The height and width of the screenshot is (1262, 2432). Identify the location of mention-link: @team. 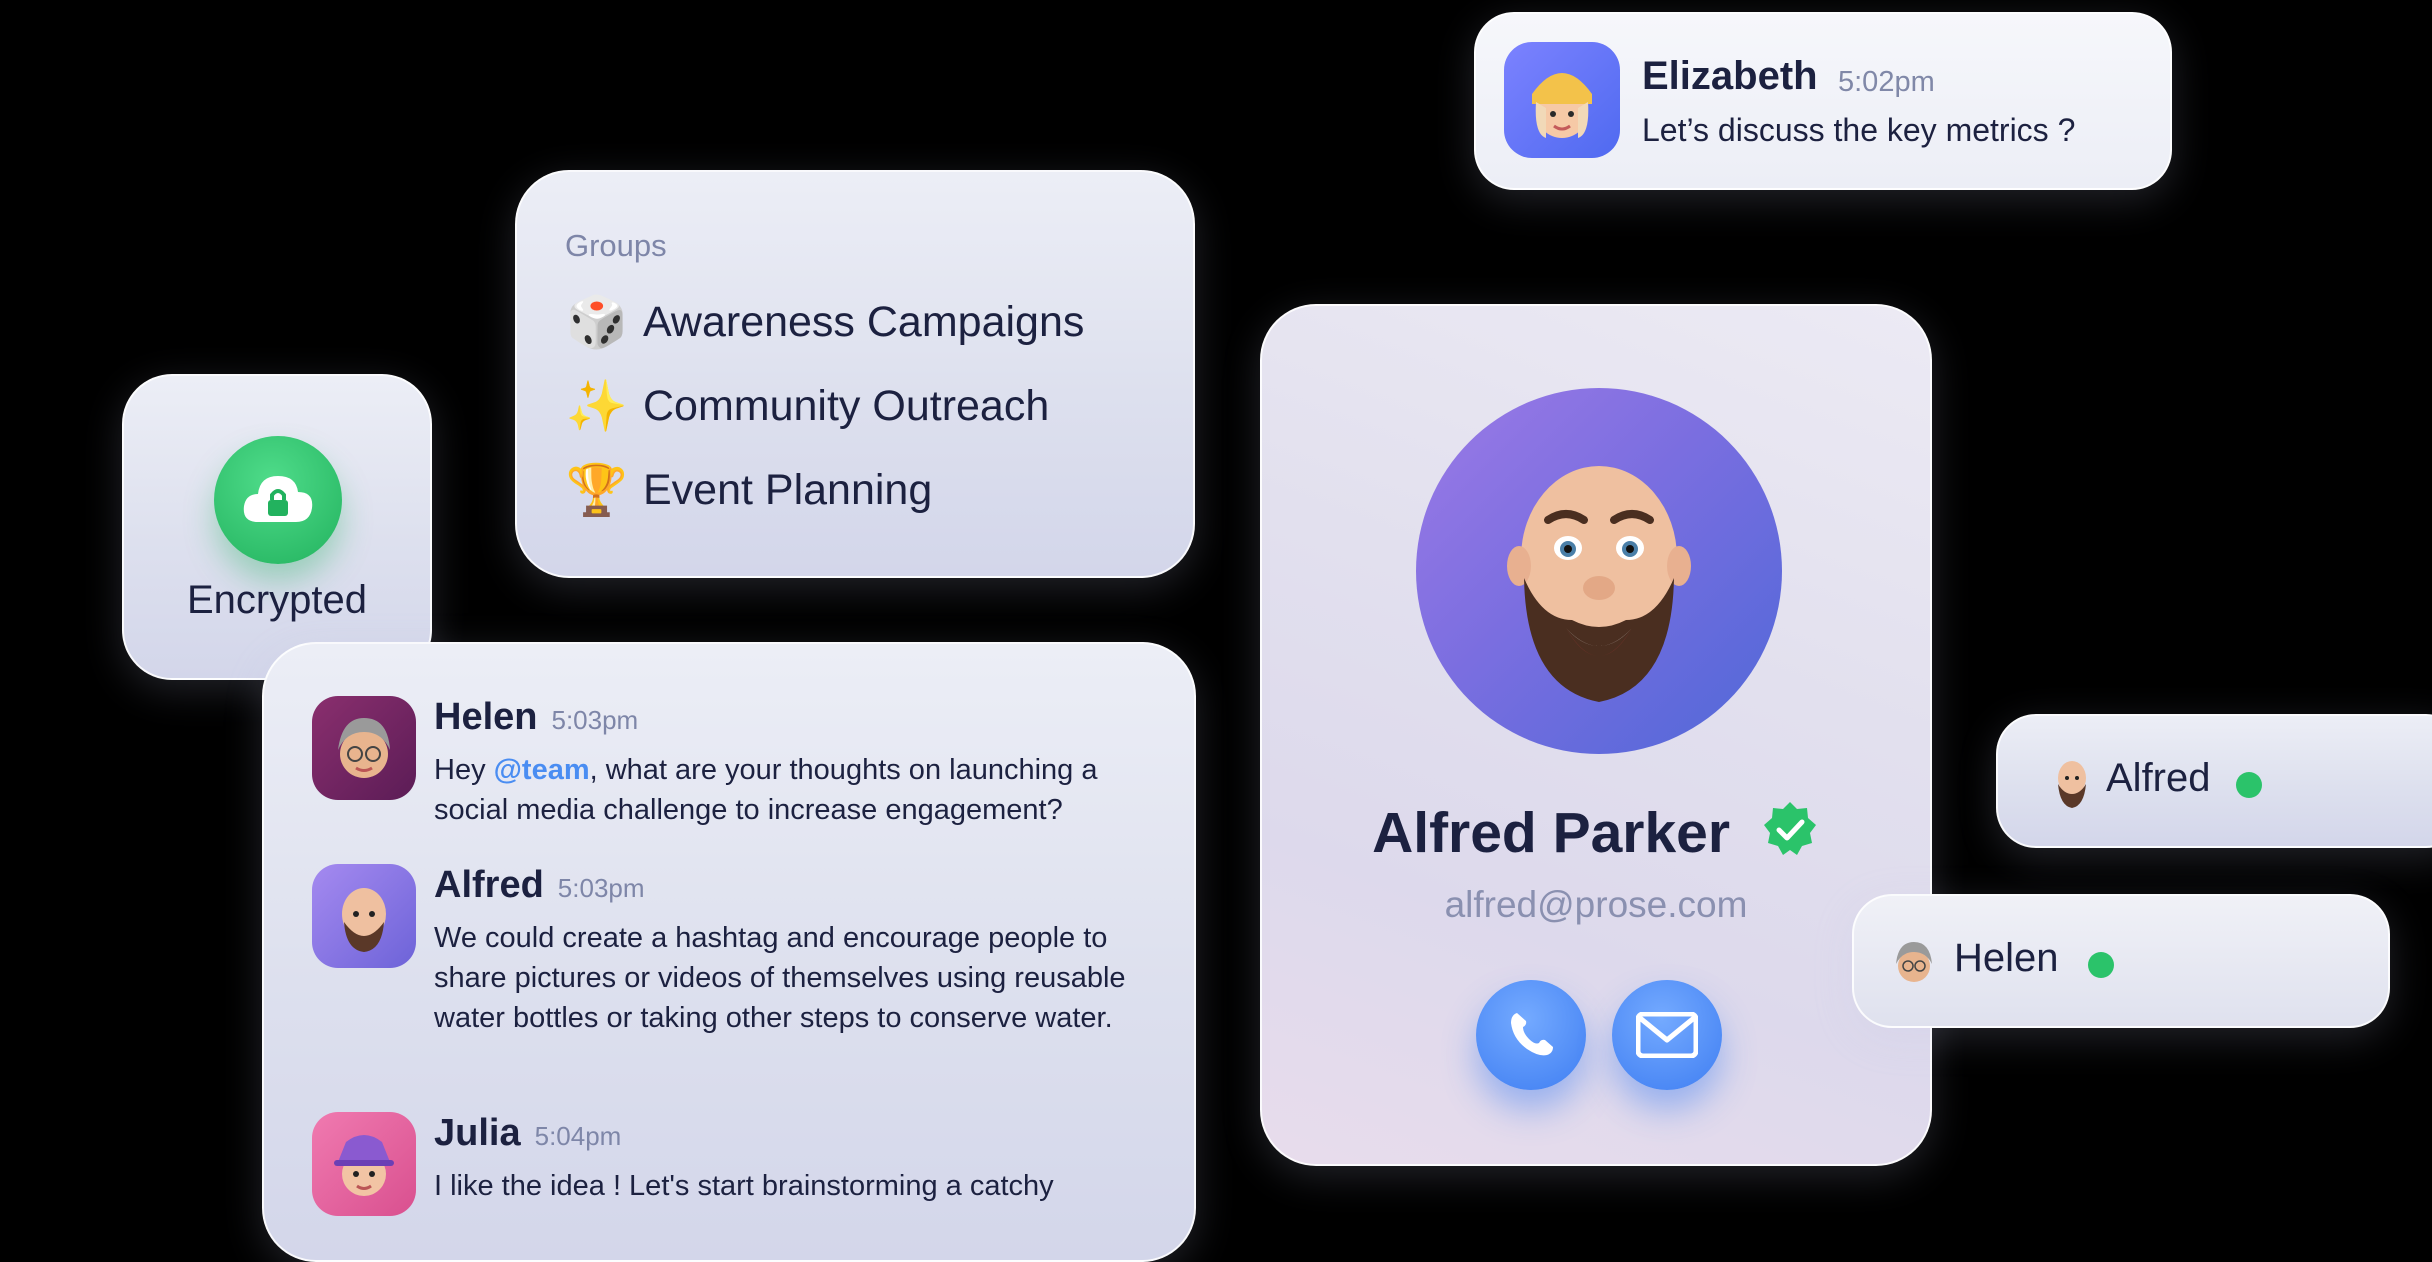
(542, 770).